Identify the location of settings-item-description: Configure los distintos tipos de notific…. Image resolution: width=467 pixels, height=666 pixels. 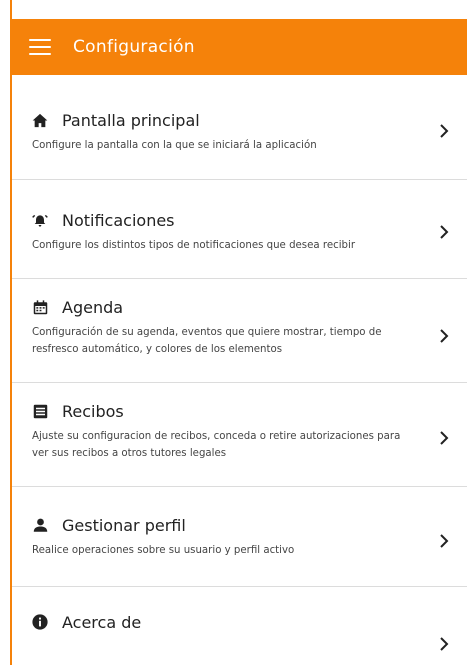
(194, 245).